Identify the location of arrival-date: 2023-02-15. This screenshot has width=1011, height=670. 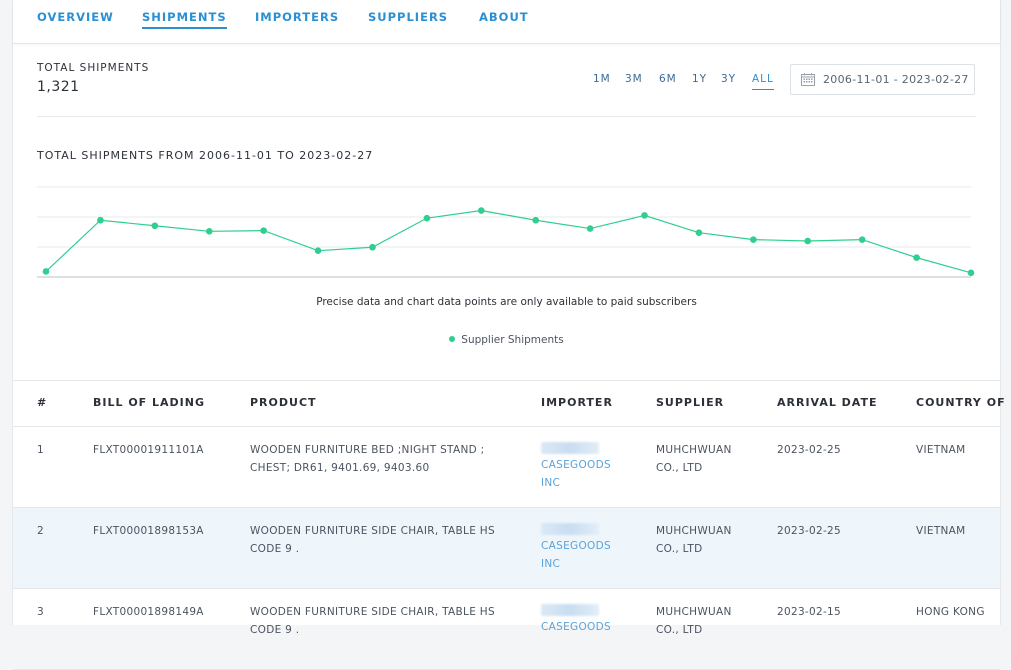
(809, 612).